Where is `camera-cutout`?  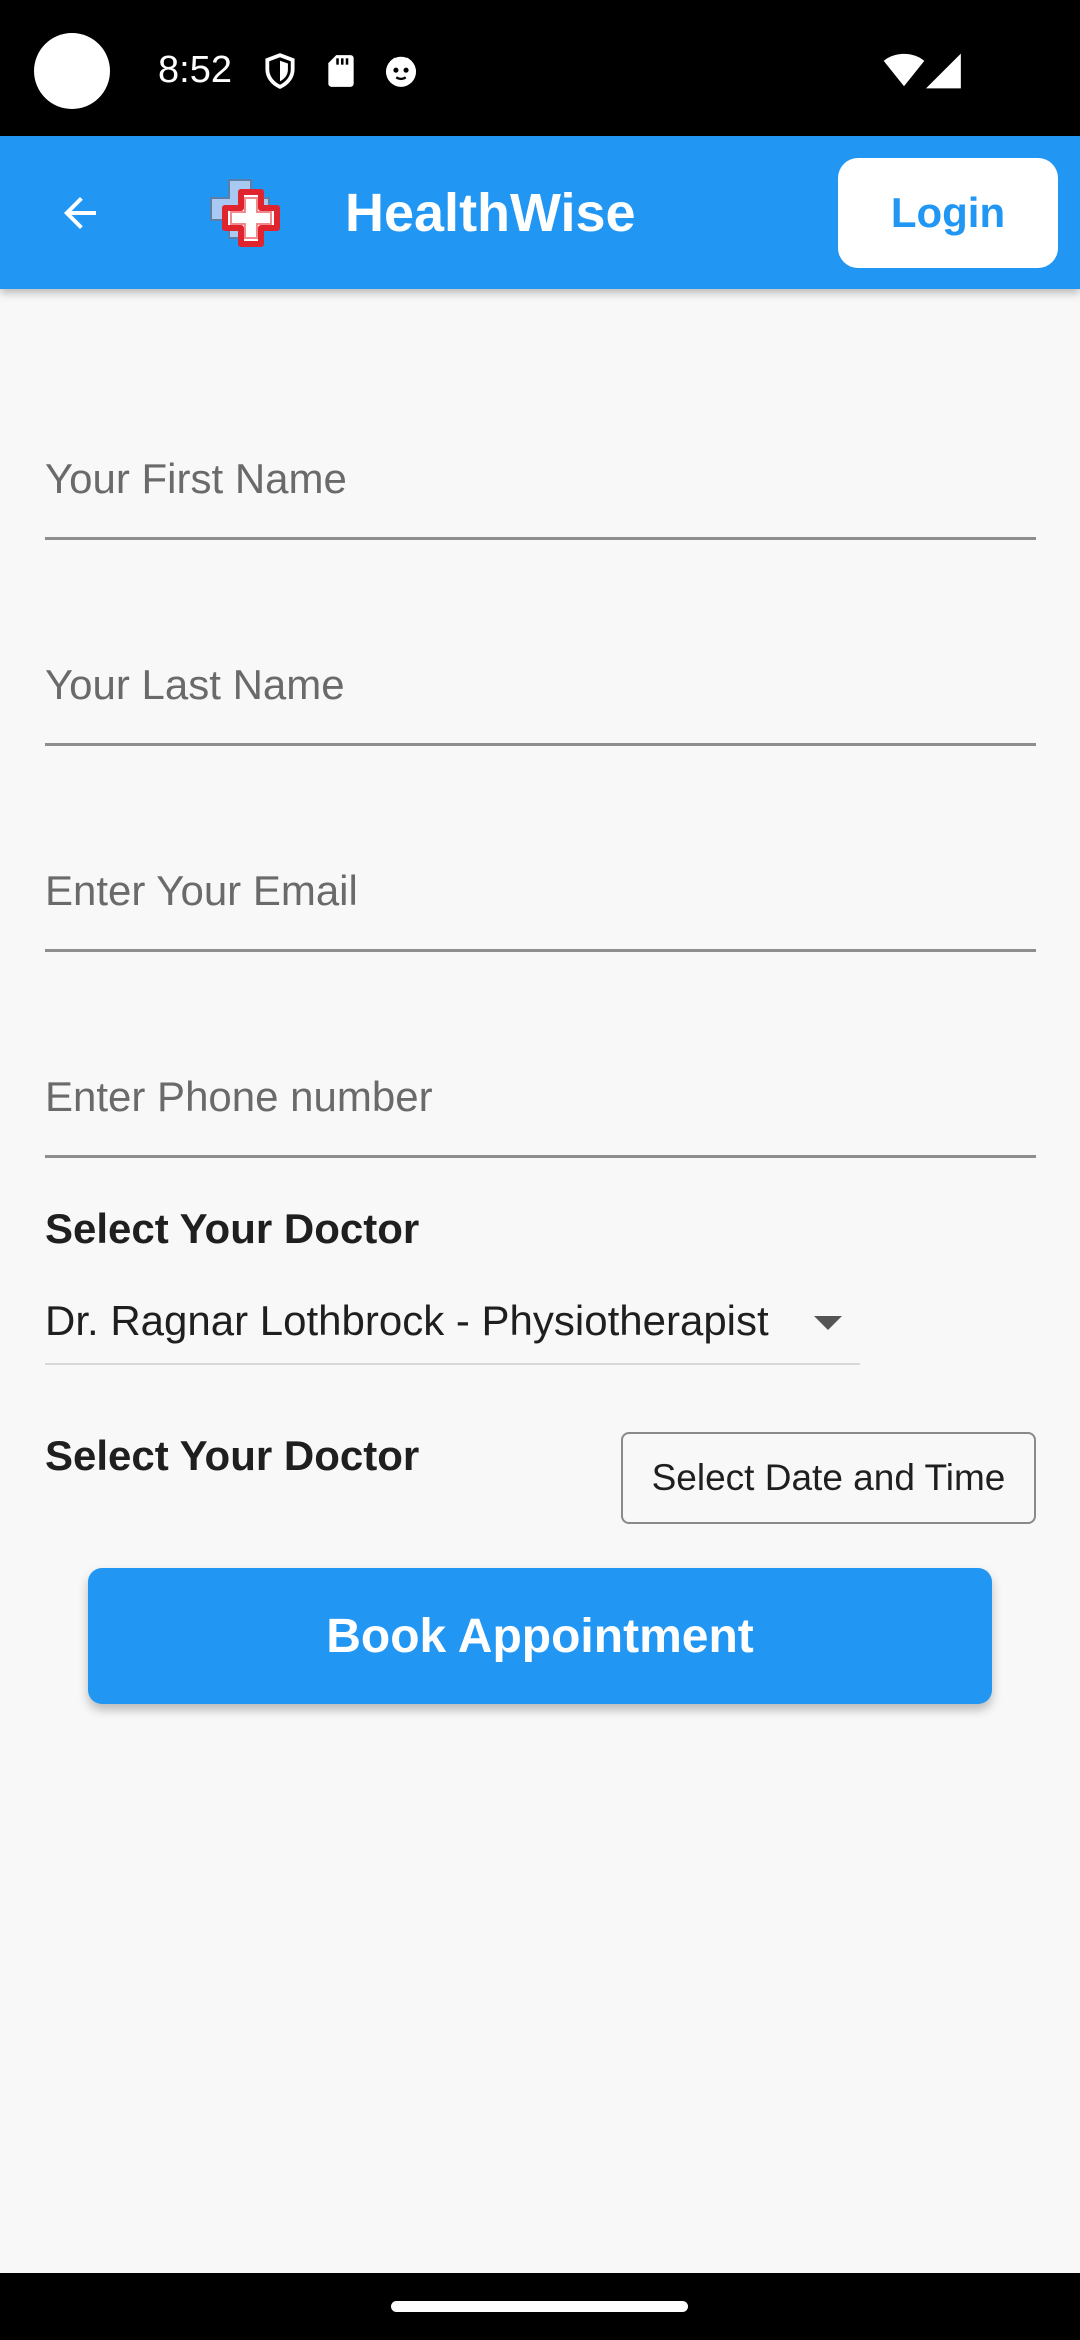 camera-cutout is located at coordinates (72, 71).